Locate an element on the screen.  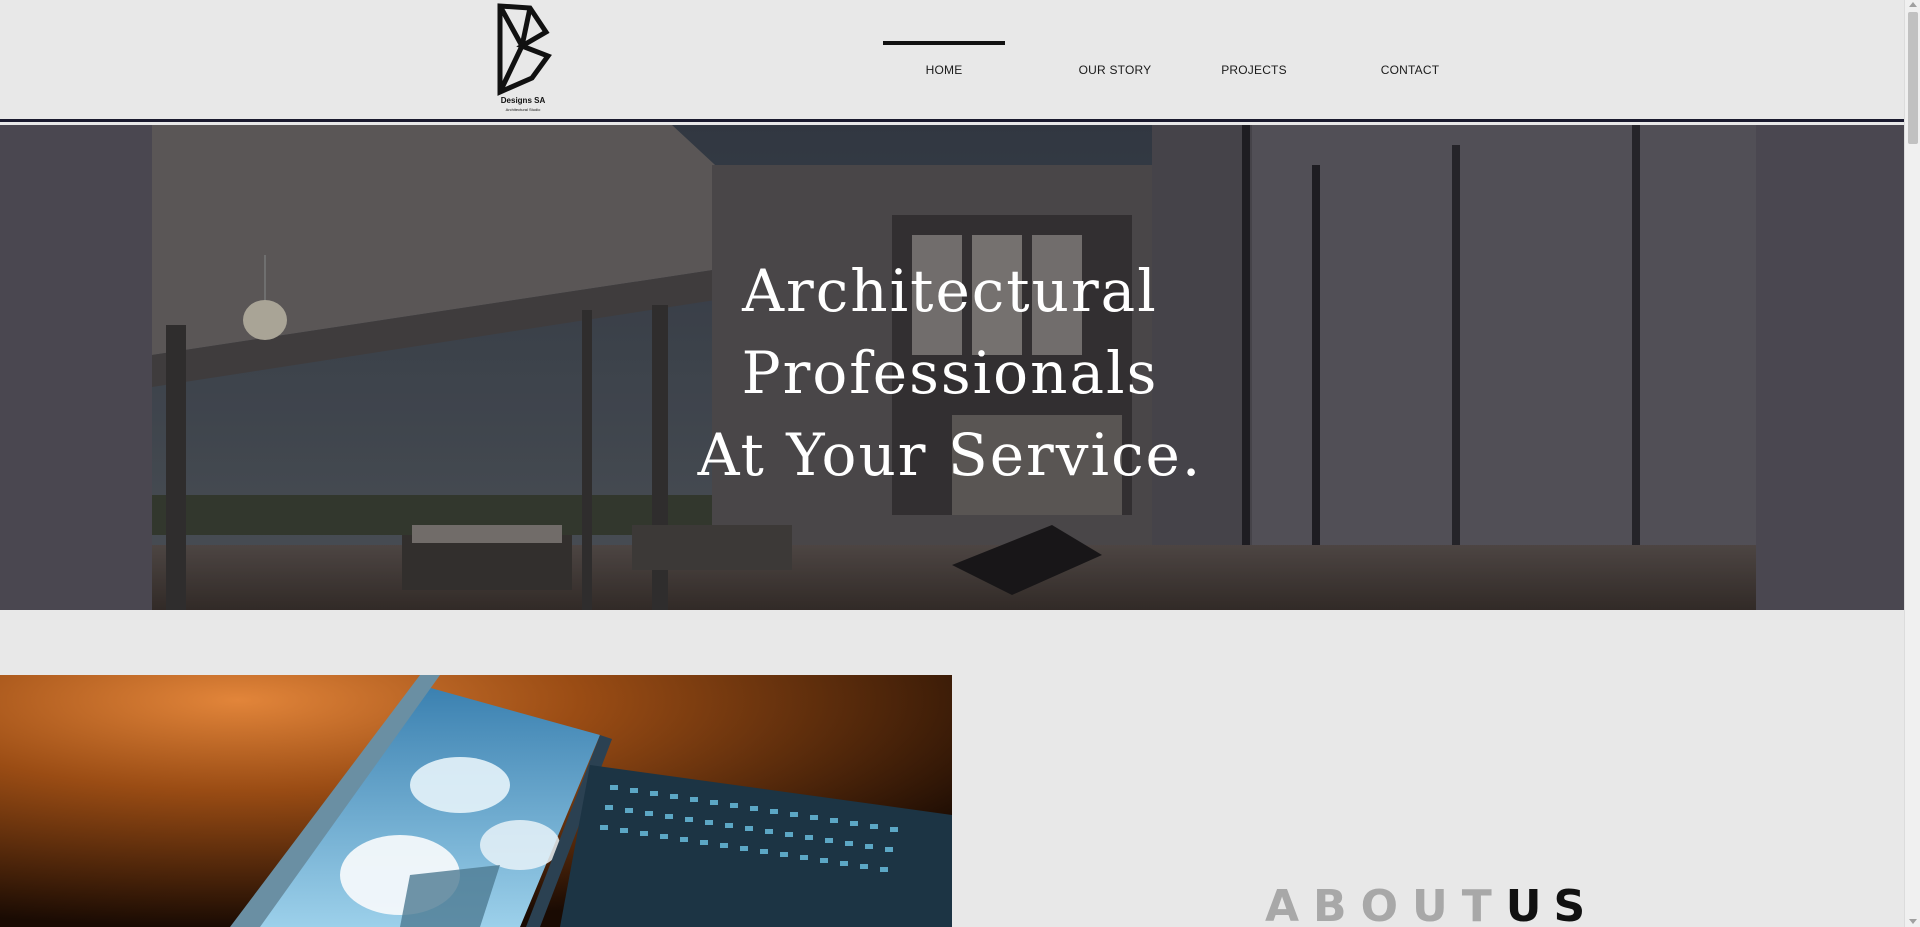
us-word: US is located at coordinates (1551, 904).